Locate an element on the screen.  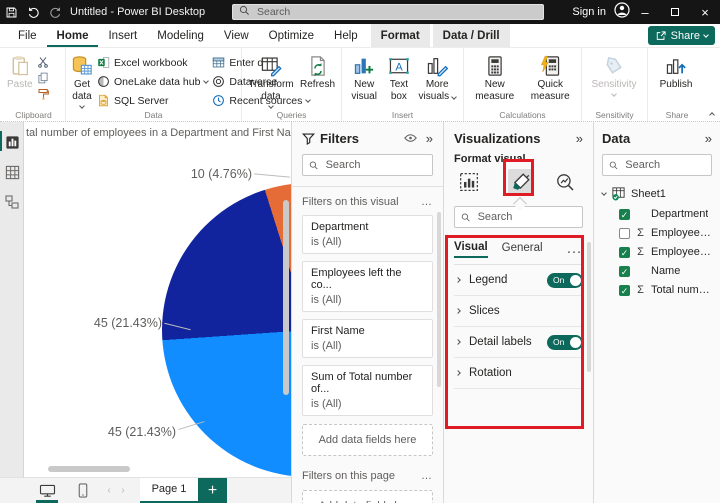
table-node-sheet1: Sheet1 is located at coordinates (656, 193).